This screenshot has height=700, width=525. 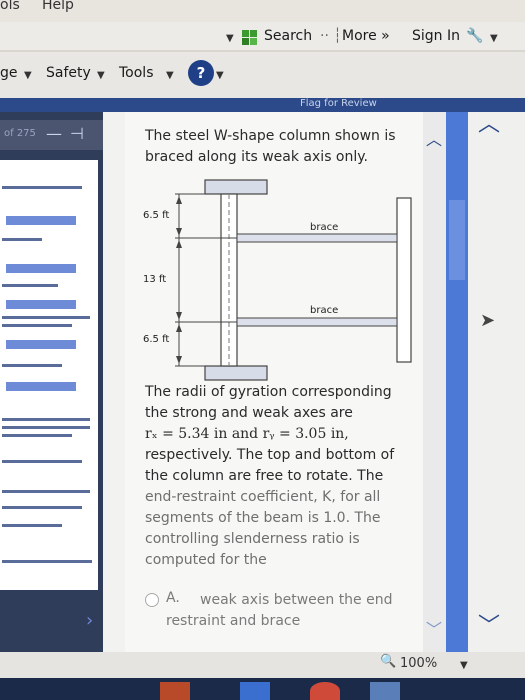 What do you see at coordinates (54, 133) in the screenshot?
I see `collapse-icon: —` at bounding box center [54, 133].